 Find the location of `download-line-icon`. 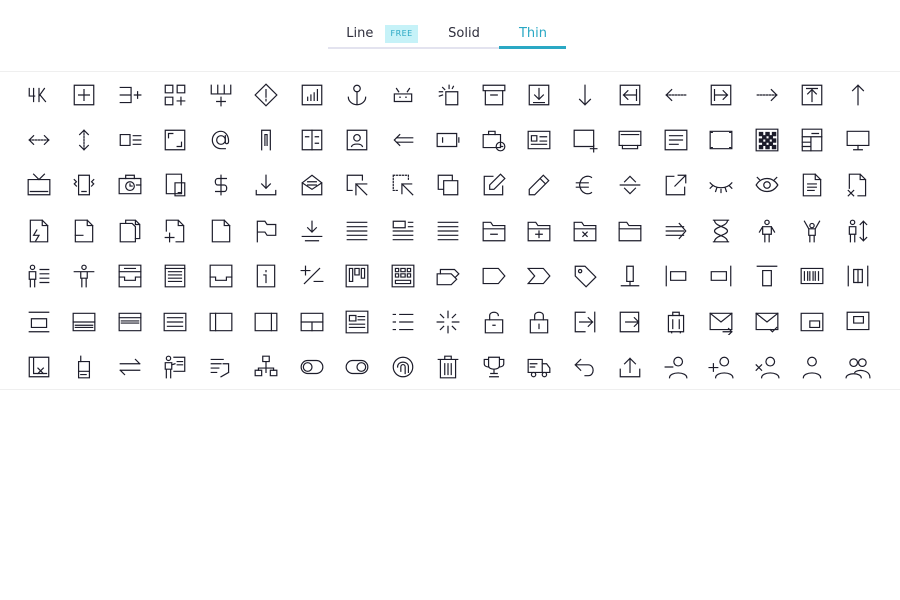

download-line-icon is located at coordinates (312, 230).